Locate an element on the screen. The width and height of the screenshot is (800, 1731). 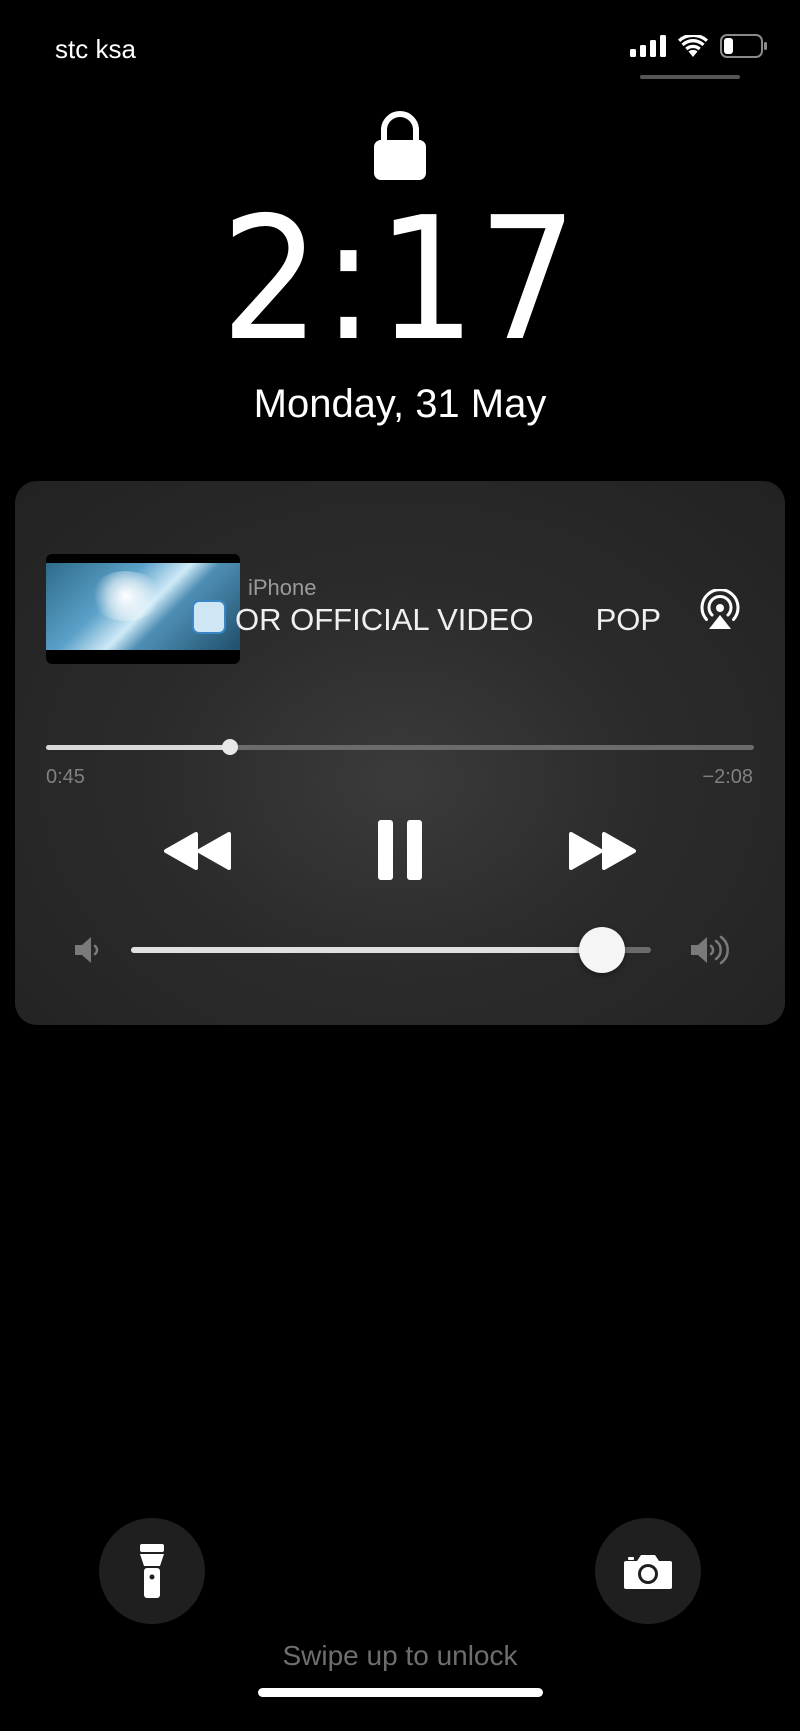
control-center-indicator is located at coordinates (690, 77).